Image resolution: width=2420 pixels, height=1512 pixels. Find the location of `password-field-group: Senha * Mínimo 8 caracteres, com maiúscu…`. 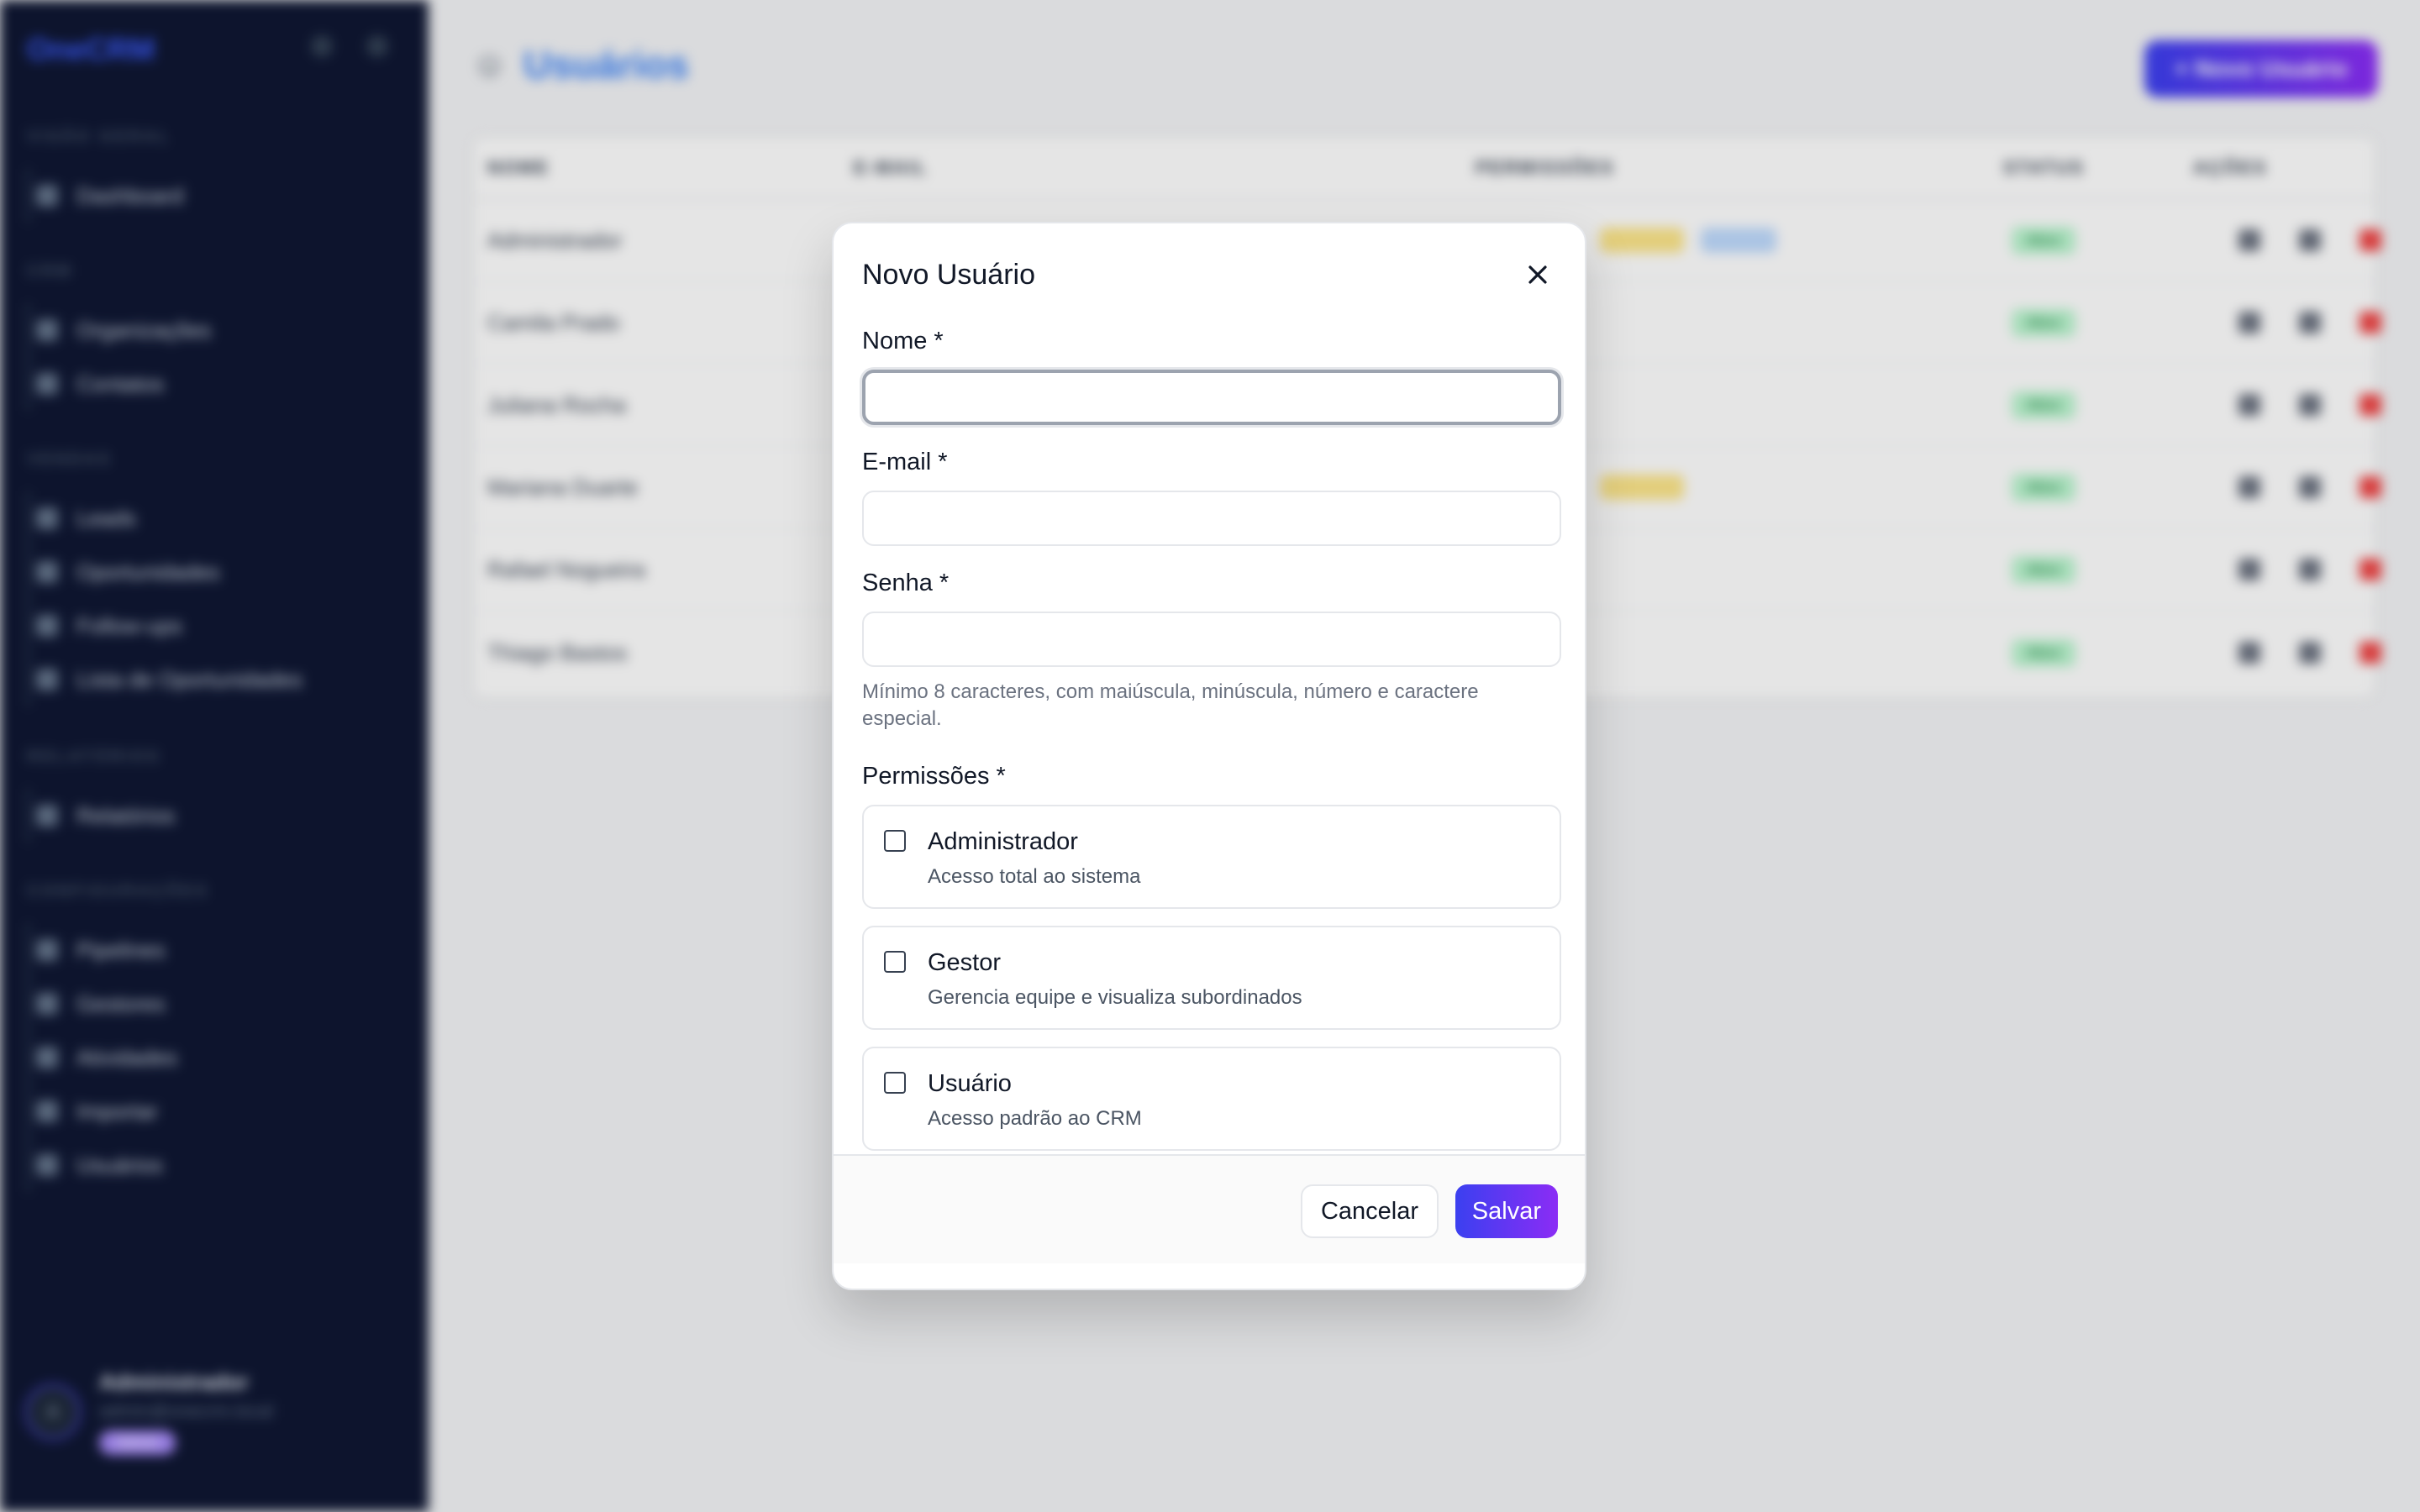

password-field-group: Senha * Mínimo 8 caracteres, com maiúscu… is located at coordinates (1211, 649).